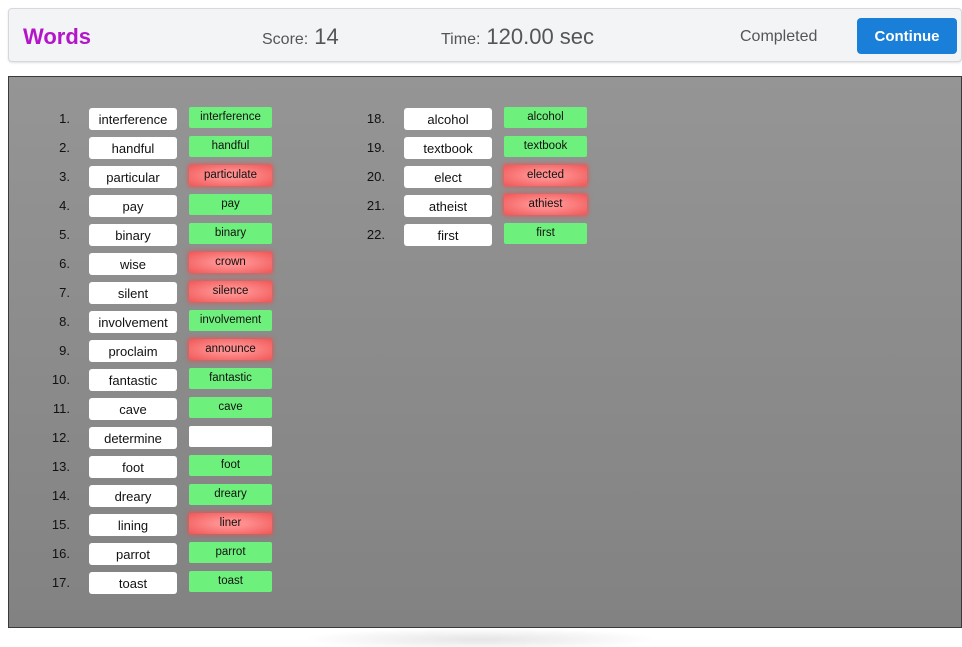 This screenshot has height=647, width=962. Describe the element at coordinates (60, 379) in the screenshot. I see `item-number: 10.` at that location.